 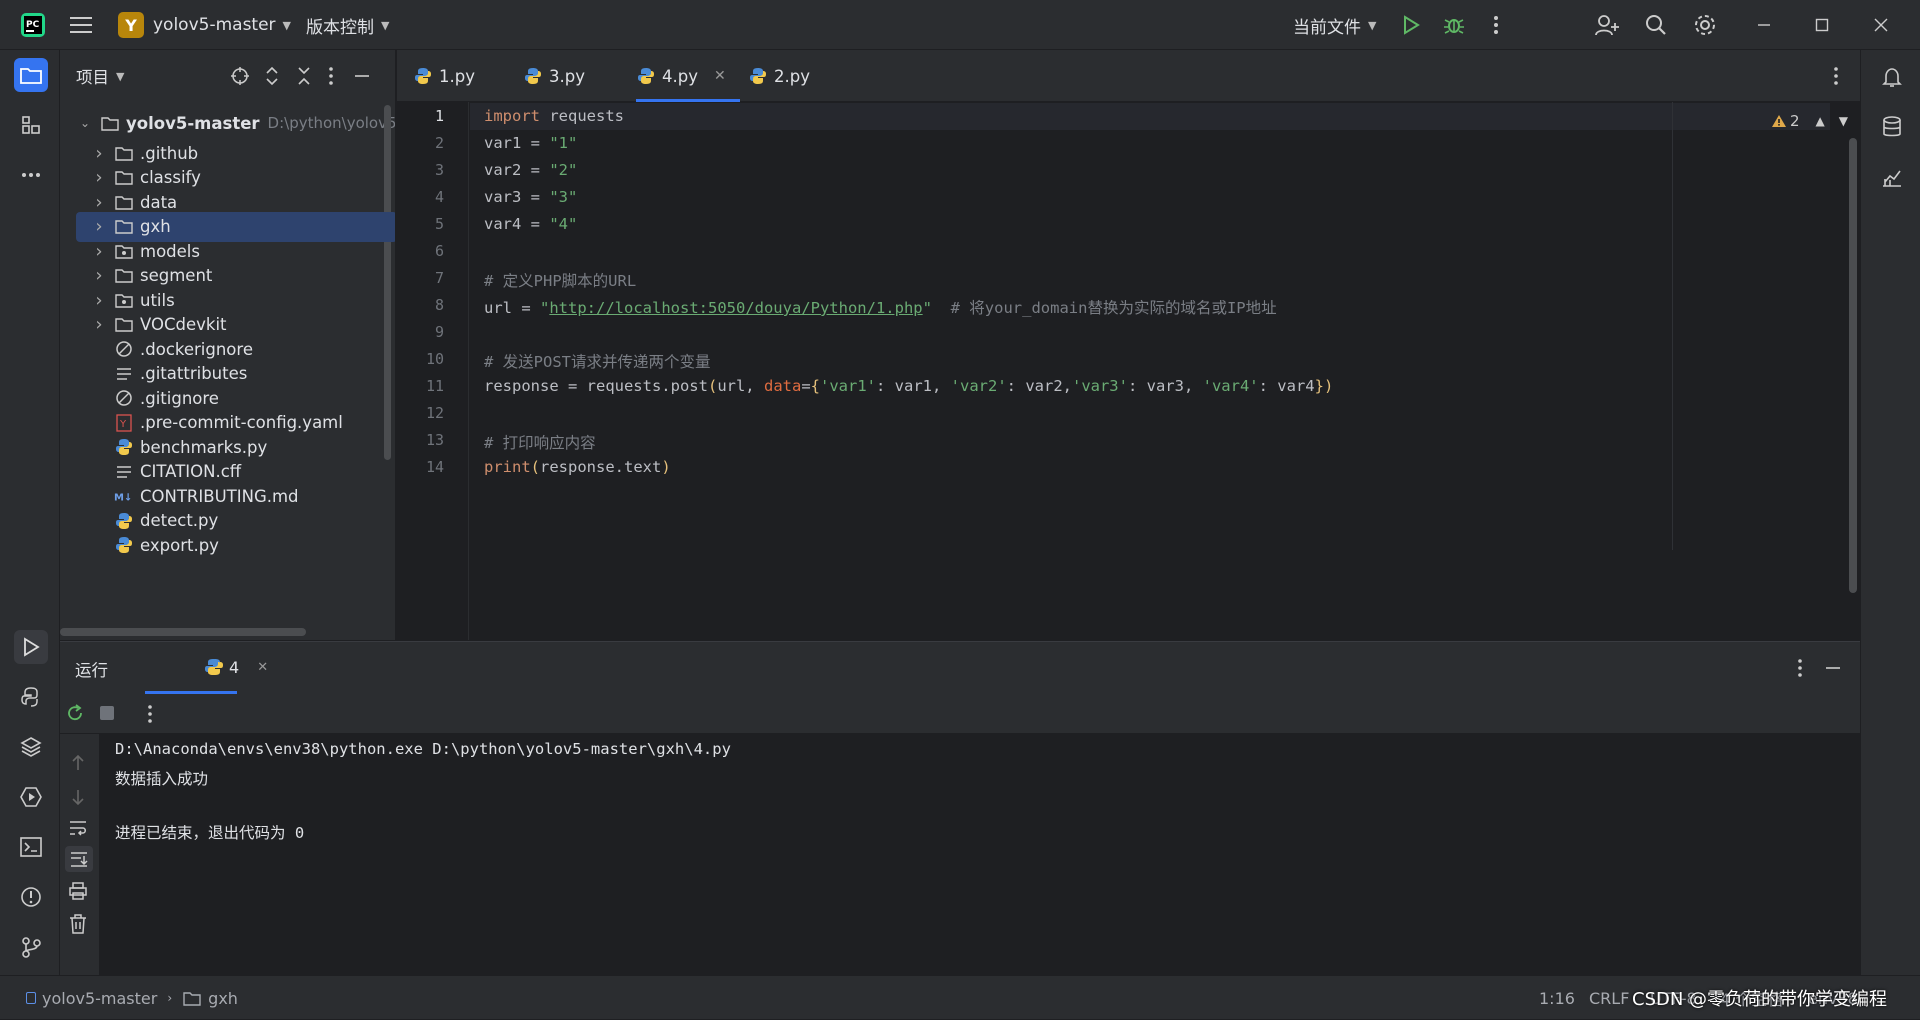 I want to click on scroll-to-end-button, so click(x=79, y=859).